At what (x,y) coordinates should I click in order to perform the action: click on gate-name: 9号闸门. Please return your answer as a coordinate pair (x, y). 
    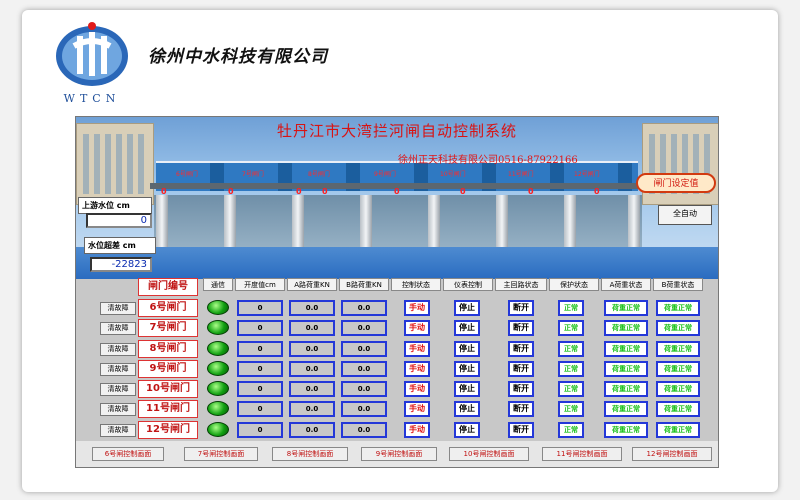
    Looking at the image, I should click on (168, 369).